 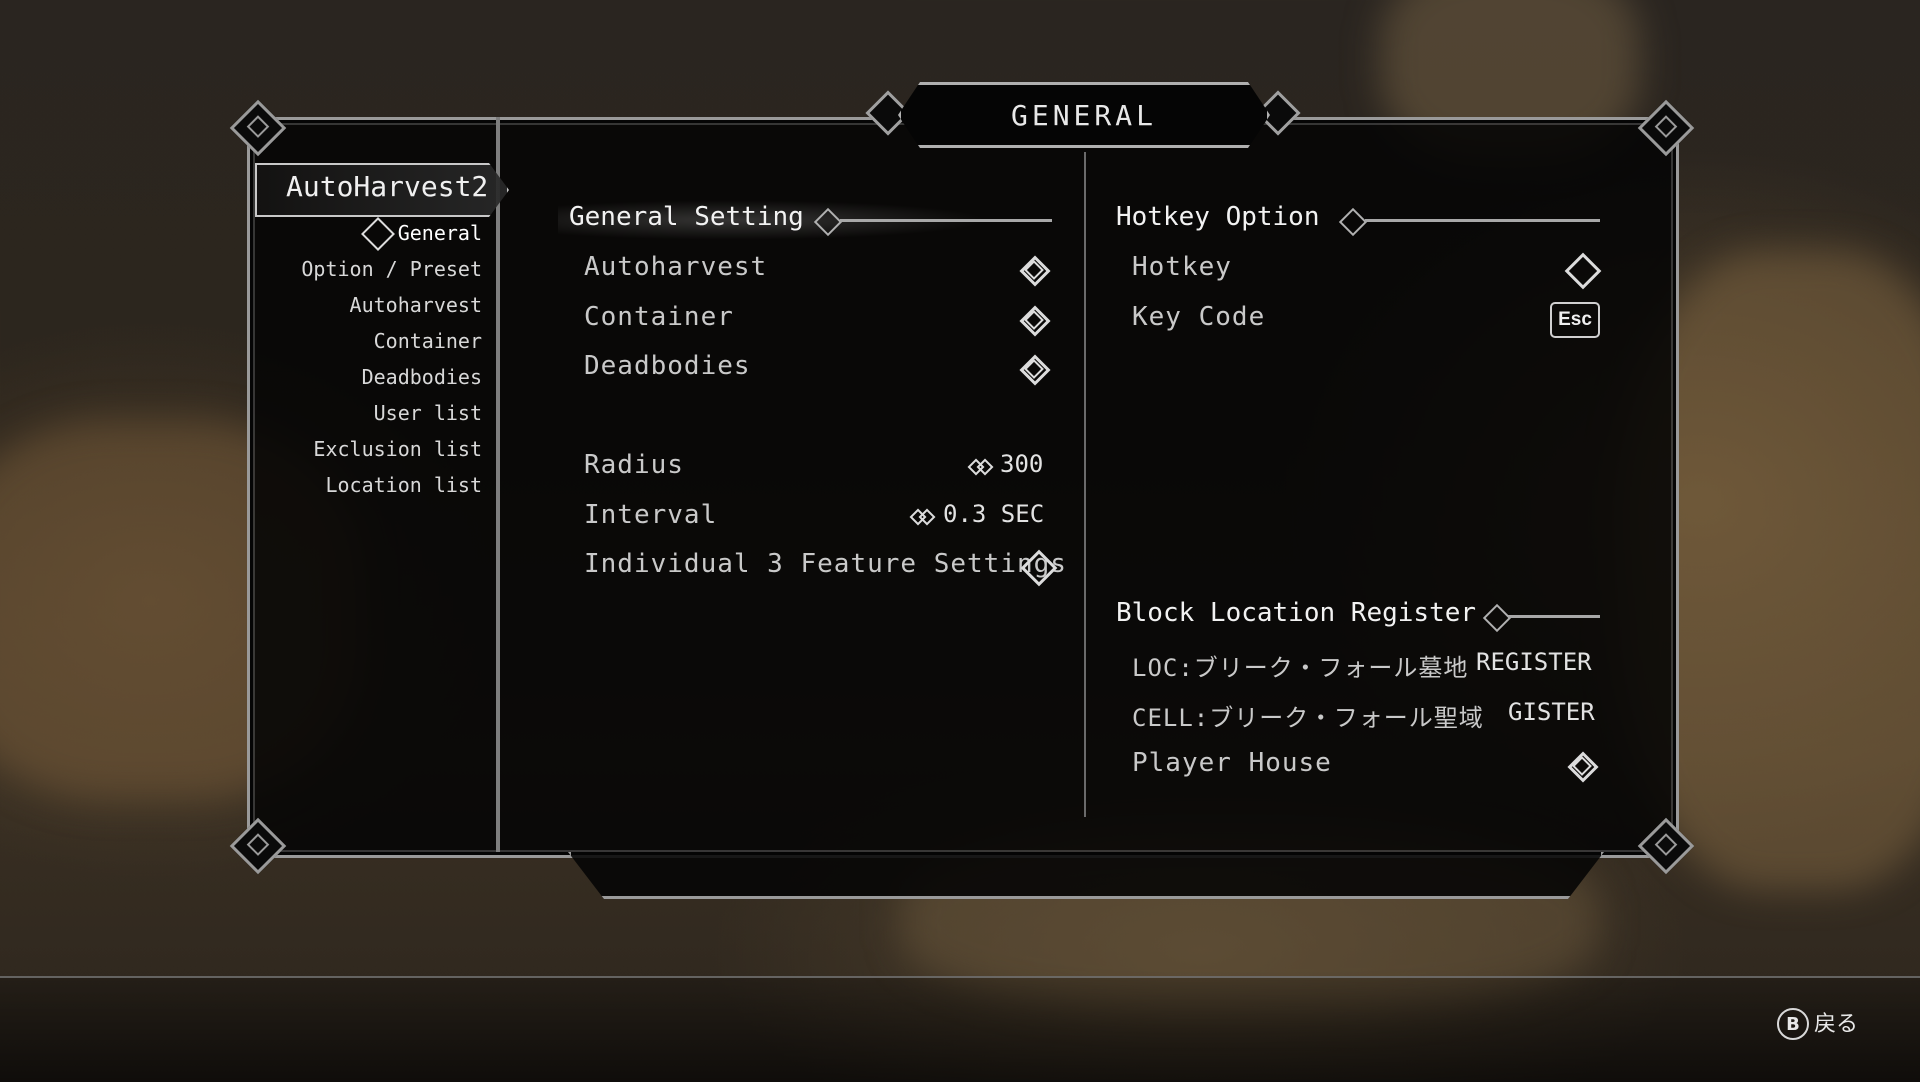 I want to click on b-button-icon: B, so click(x=1793, y=1024).